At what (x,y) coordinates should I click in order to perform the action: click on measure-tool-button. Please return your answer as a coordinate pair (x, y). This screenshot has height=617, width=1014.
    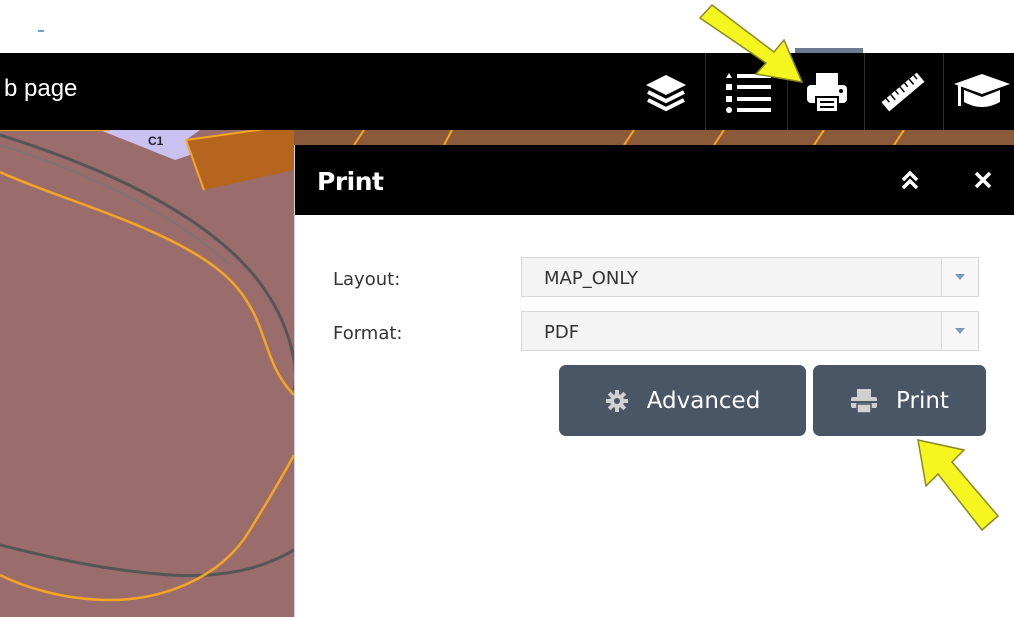
    Looking at the image, I should click on (903, 91).